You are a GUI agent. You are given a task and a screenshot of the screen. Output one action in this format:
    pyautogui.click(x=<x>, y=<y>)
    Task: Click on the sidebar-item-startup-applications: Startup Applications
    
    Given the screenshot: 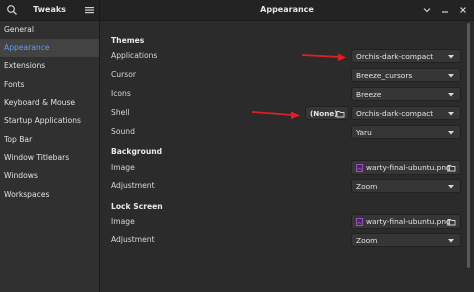 What is the action you would take?
    pyautogui.click(x=49, y=121)
    